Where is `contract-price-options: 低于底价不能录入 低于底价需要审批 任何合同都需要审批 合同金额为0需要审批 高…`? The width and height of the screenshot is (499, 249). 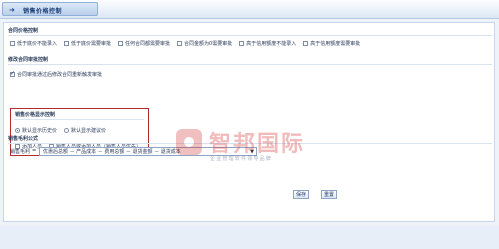 contract-price-options: 低于底价不能录入 低于底价需要审批 任何合同都需要审批 合同金额为0需要审批 高… is located at coordinates (188, 43).